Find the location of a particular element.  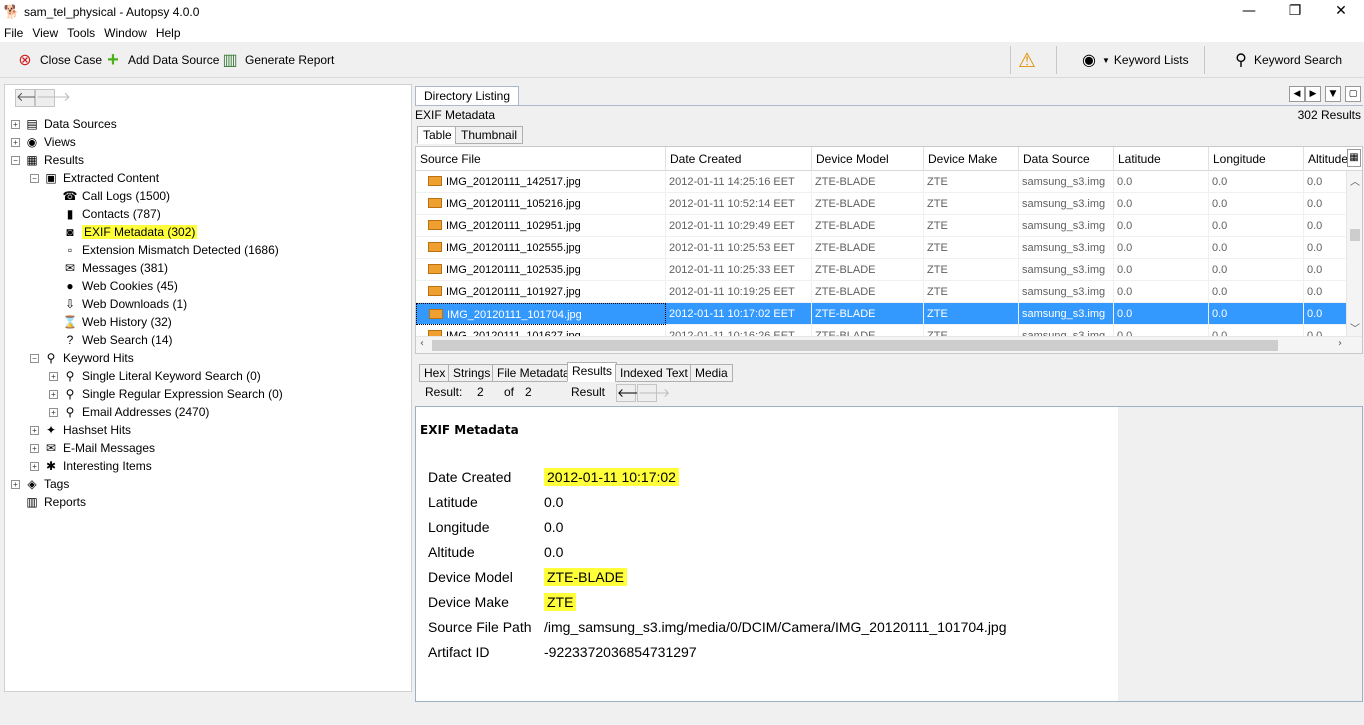

tree-item: + ✱ Interesting Items is located at coordinates (91, 466).